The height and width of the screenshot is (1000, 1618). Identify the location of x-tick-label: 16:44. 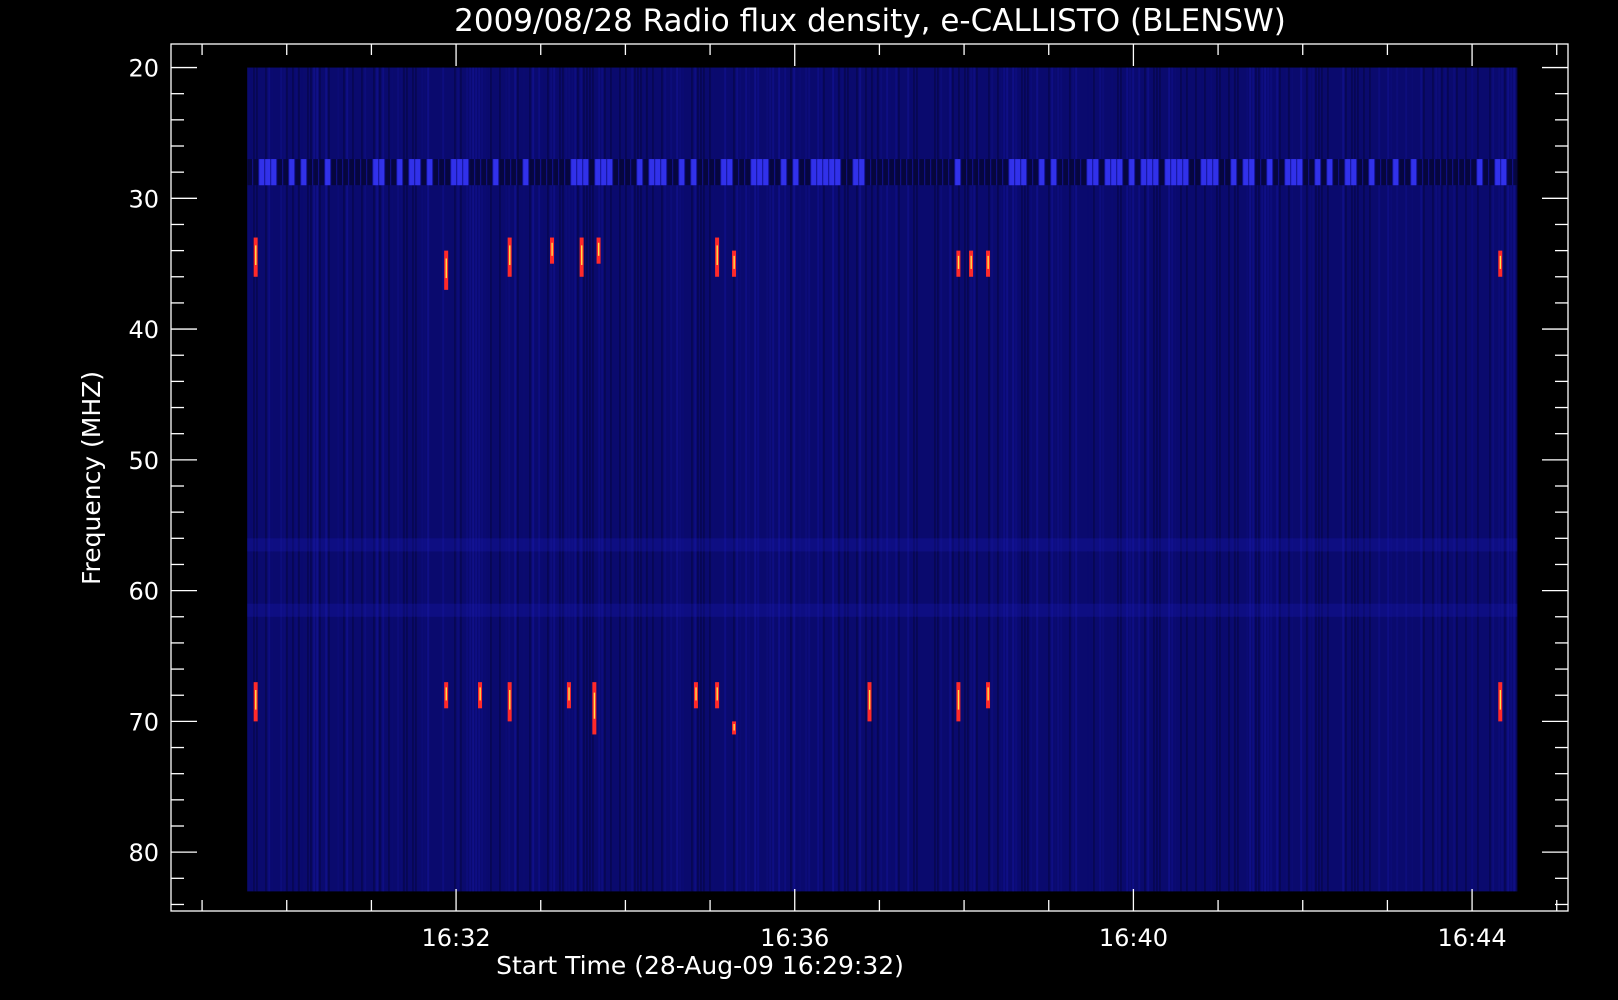
(1471, 938).